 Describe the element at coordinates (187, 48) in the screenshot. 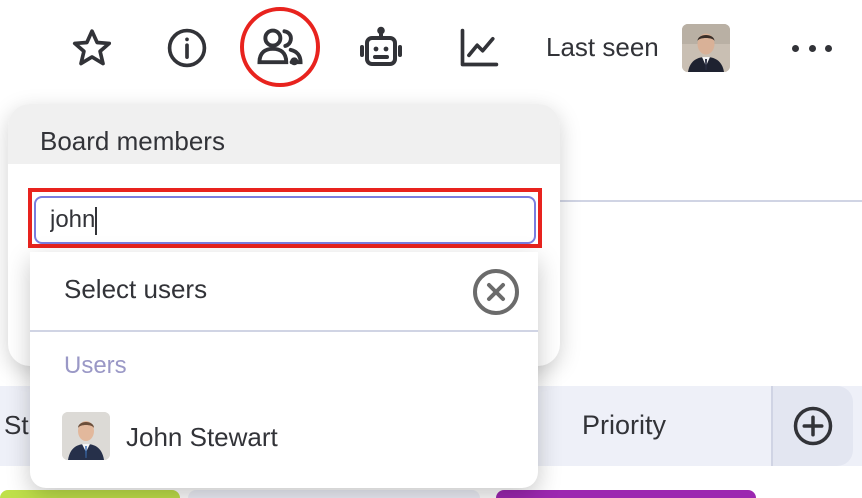

I see `info-icon` at that location.